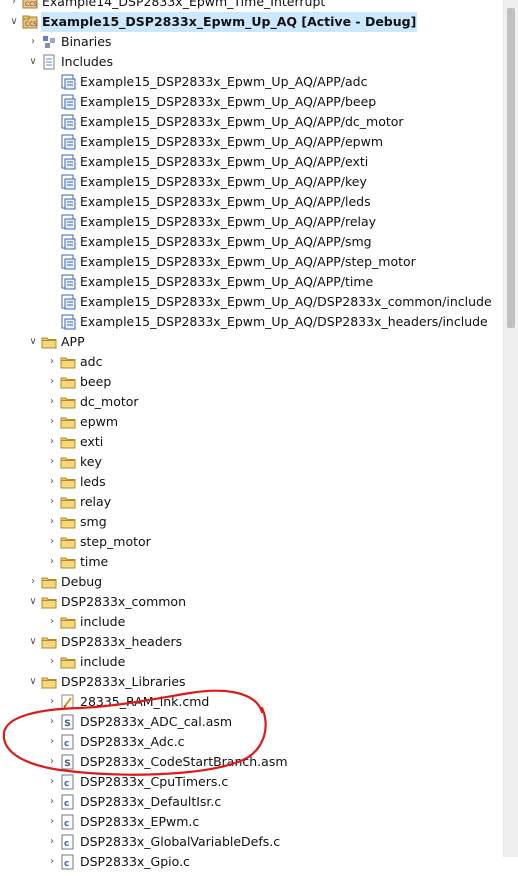 The image size is (518, 876). I want to click on tree-item: Example15_DSP2833x_Epwm_Up_AQ/APP/smg, so click(252, 242).